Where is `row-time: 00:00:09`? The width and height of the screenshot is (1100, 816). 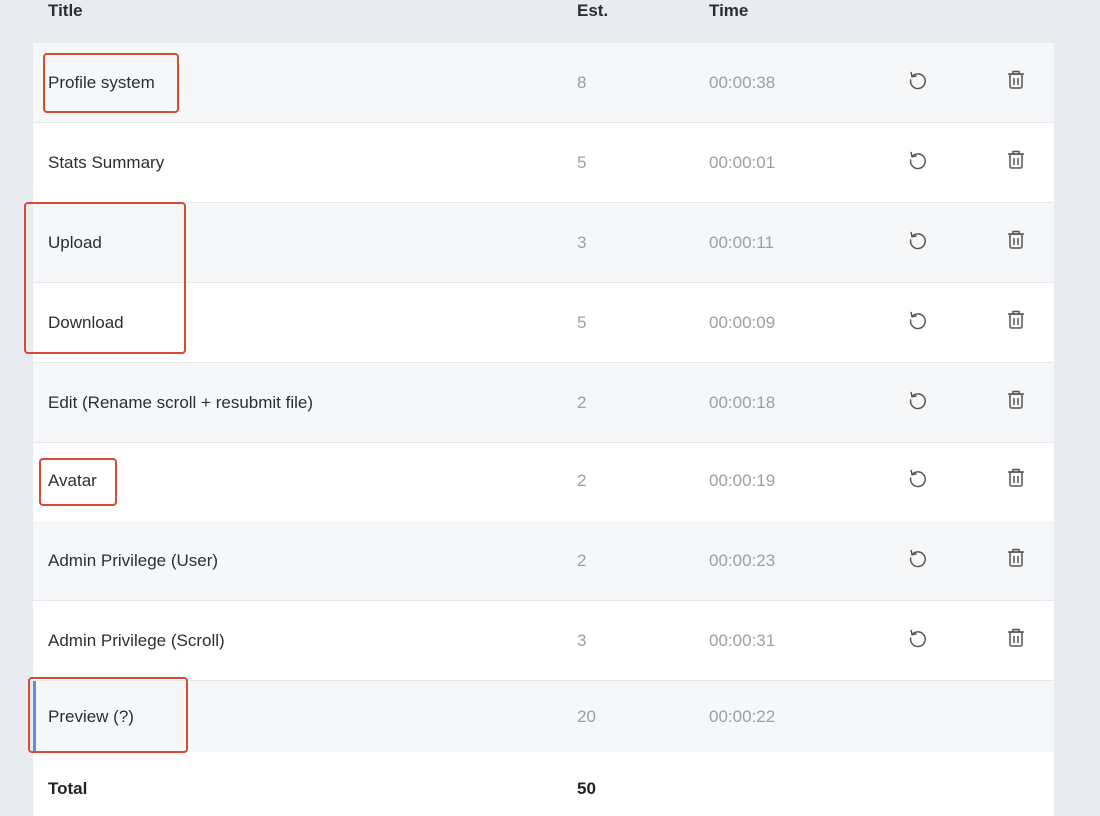
row-time: 00:00:09 is located at coordinates (742, 322).